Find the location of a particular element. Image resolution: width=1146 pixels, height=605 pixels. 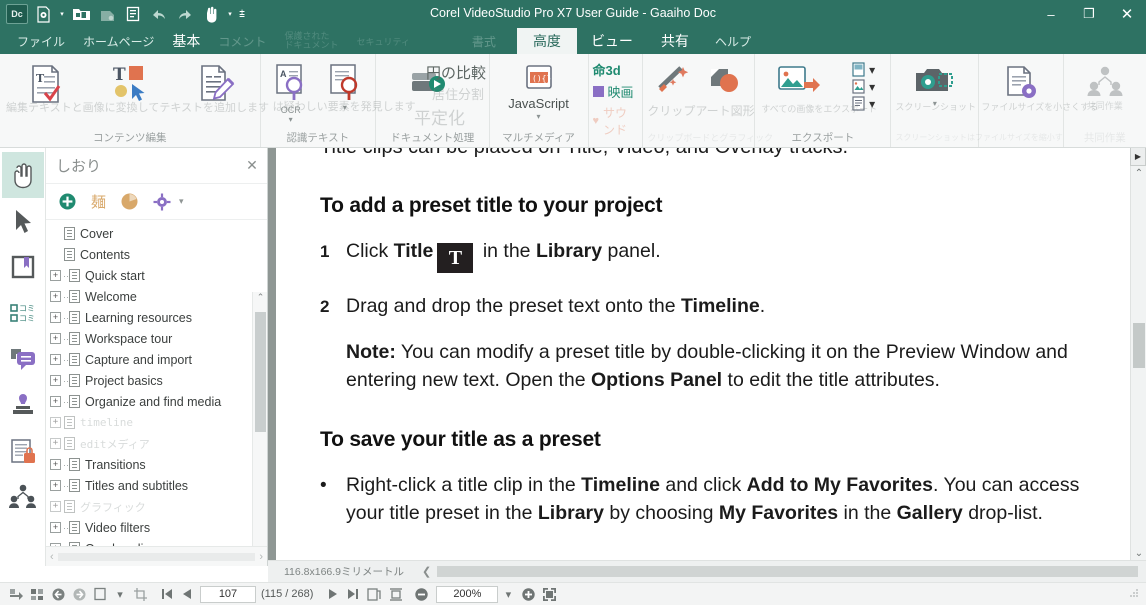

menu-comment: コメント is located at coordinates (242, 41).